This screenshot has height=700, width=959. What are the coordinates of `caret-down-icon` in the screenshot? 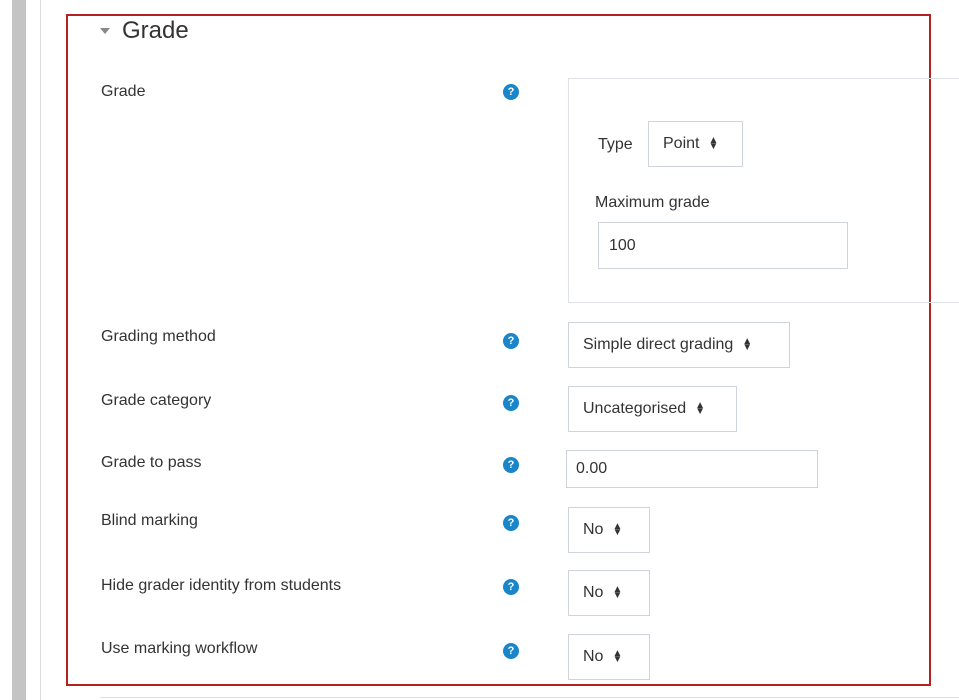 It's located at (105, 31).